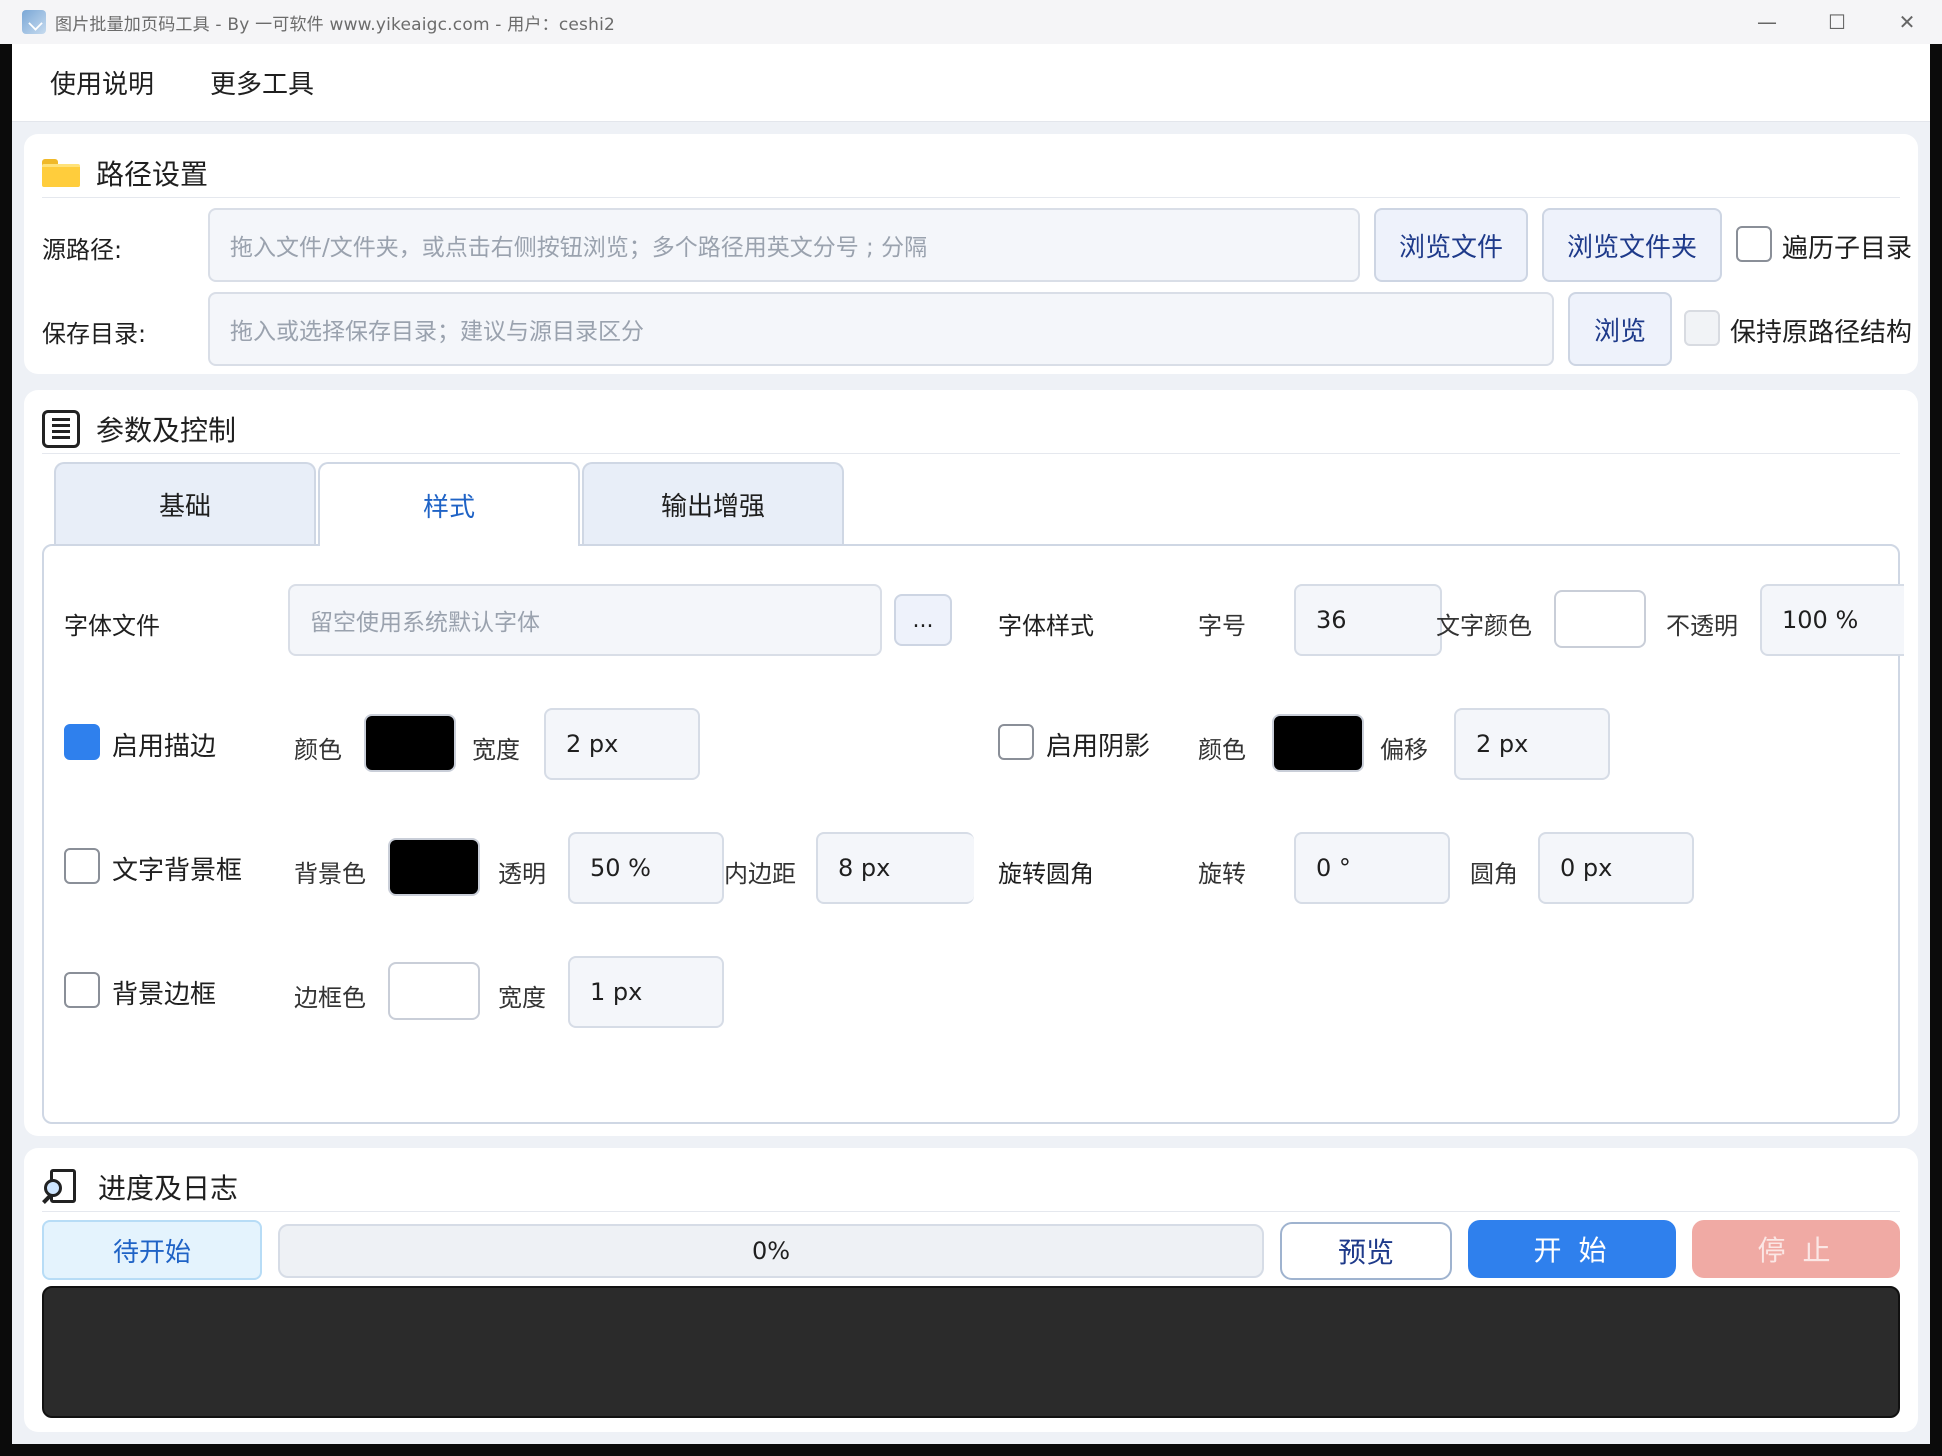 This screenshot has height=1456, width=1942. What do you see at coordinates (1366, 1251) in the screenshot?
I see `preview-button: 预览` at bounding box center [1366, 1251].